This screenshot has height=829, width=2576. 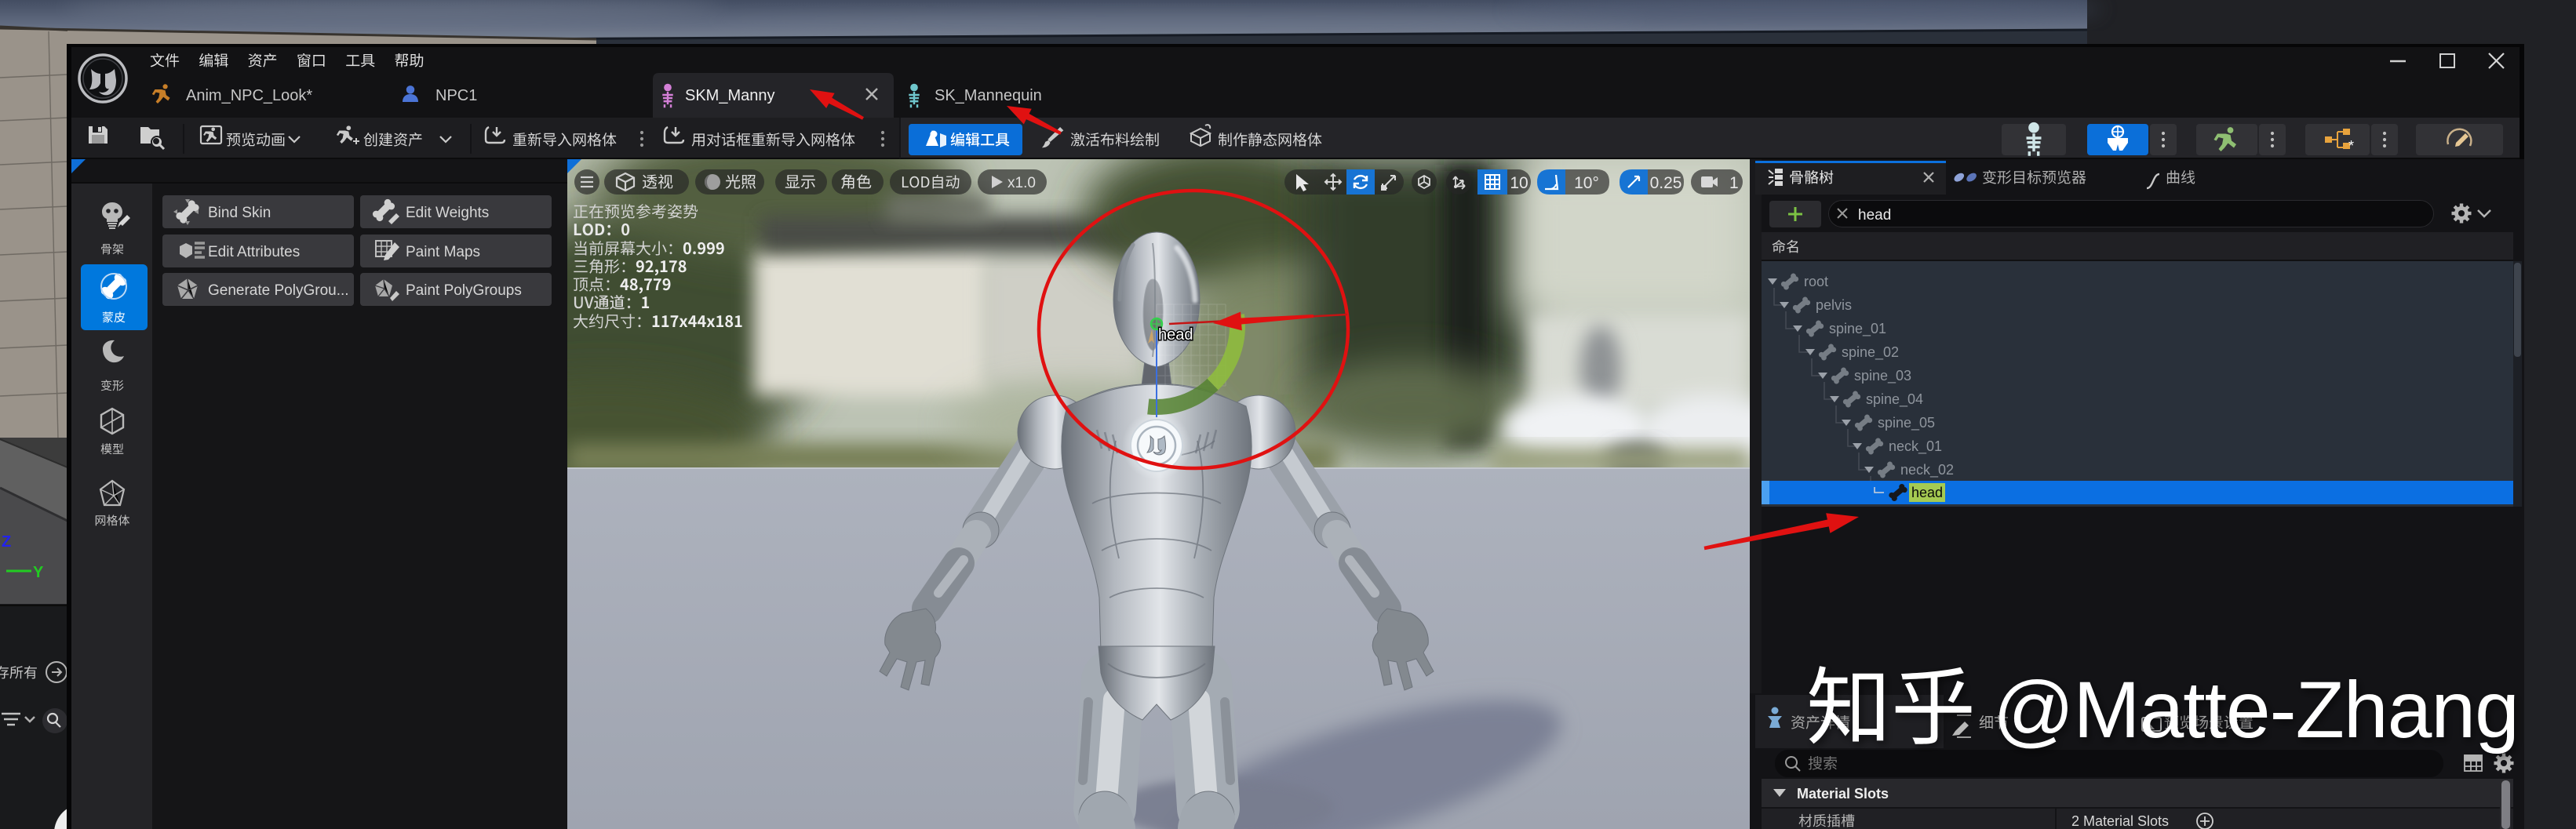 I want to click on svg-text: SKM_Manny, so click(x=730, y=95).